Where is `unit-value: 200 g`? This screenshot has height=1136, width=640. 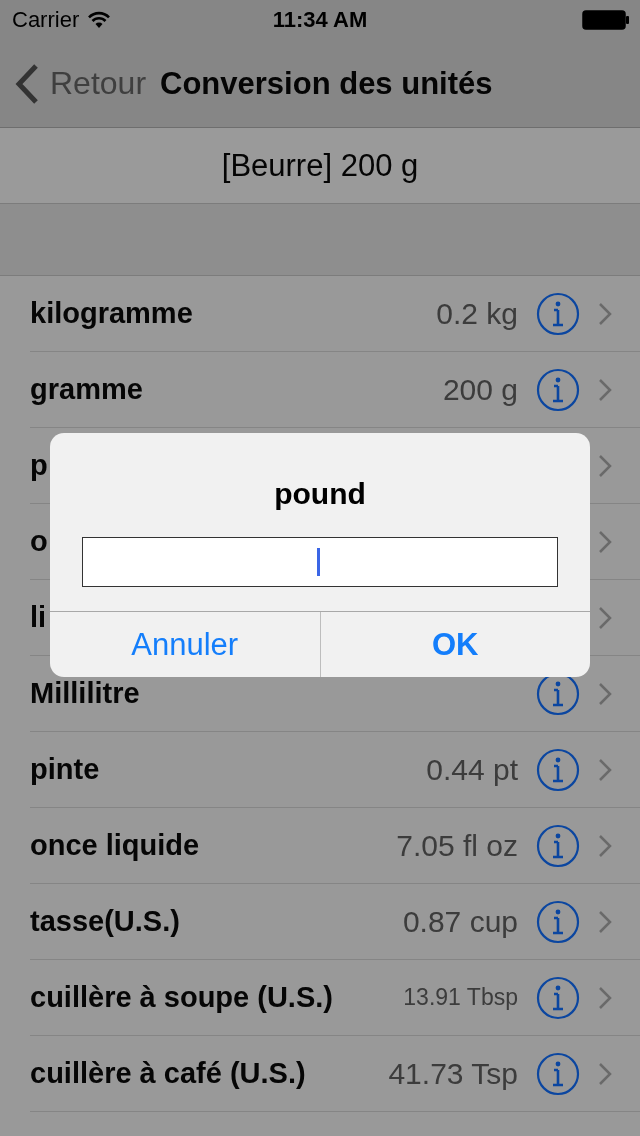 unit-value: 200 g is located at coordinates (479, 389).